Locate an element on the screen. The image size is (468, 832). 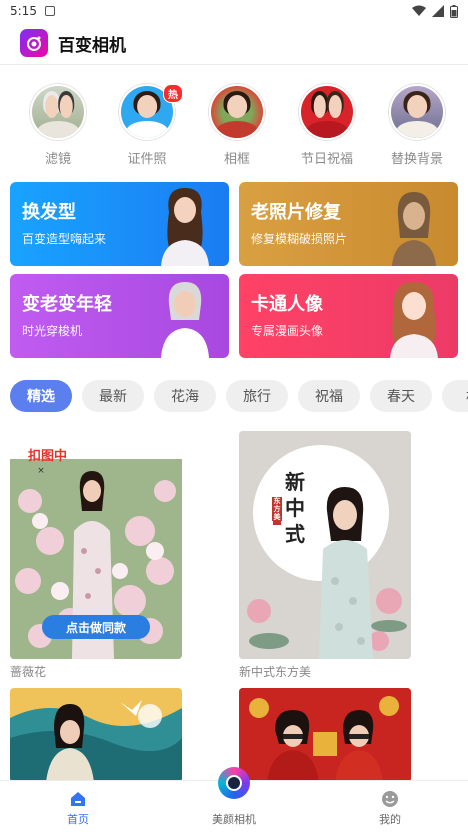
feature-background: 替换背景 is located at coordinates (417, 125).